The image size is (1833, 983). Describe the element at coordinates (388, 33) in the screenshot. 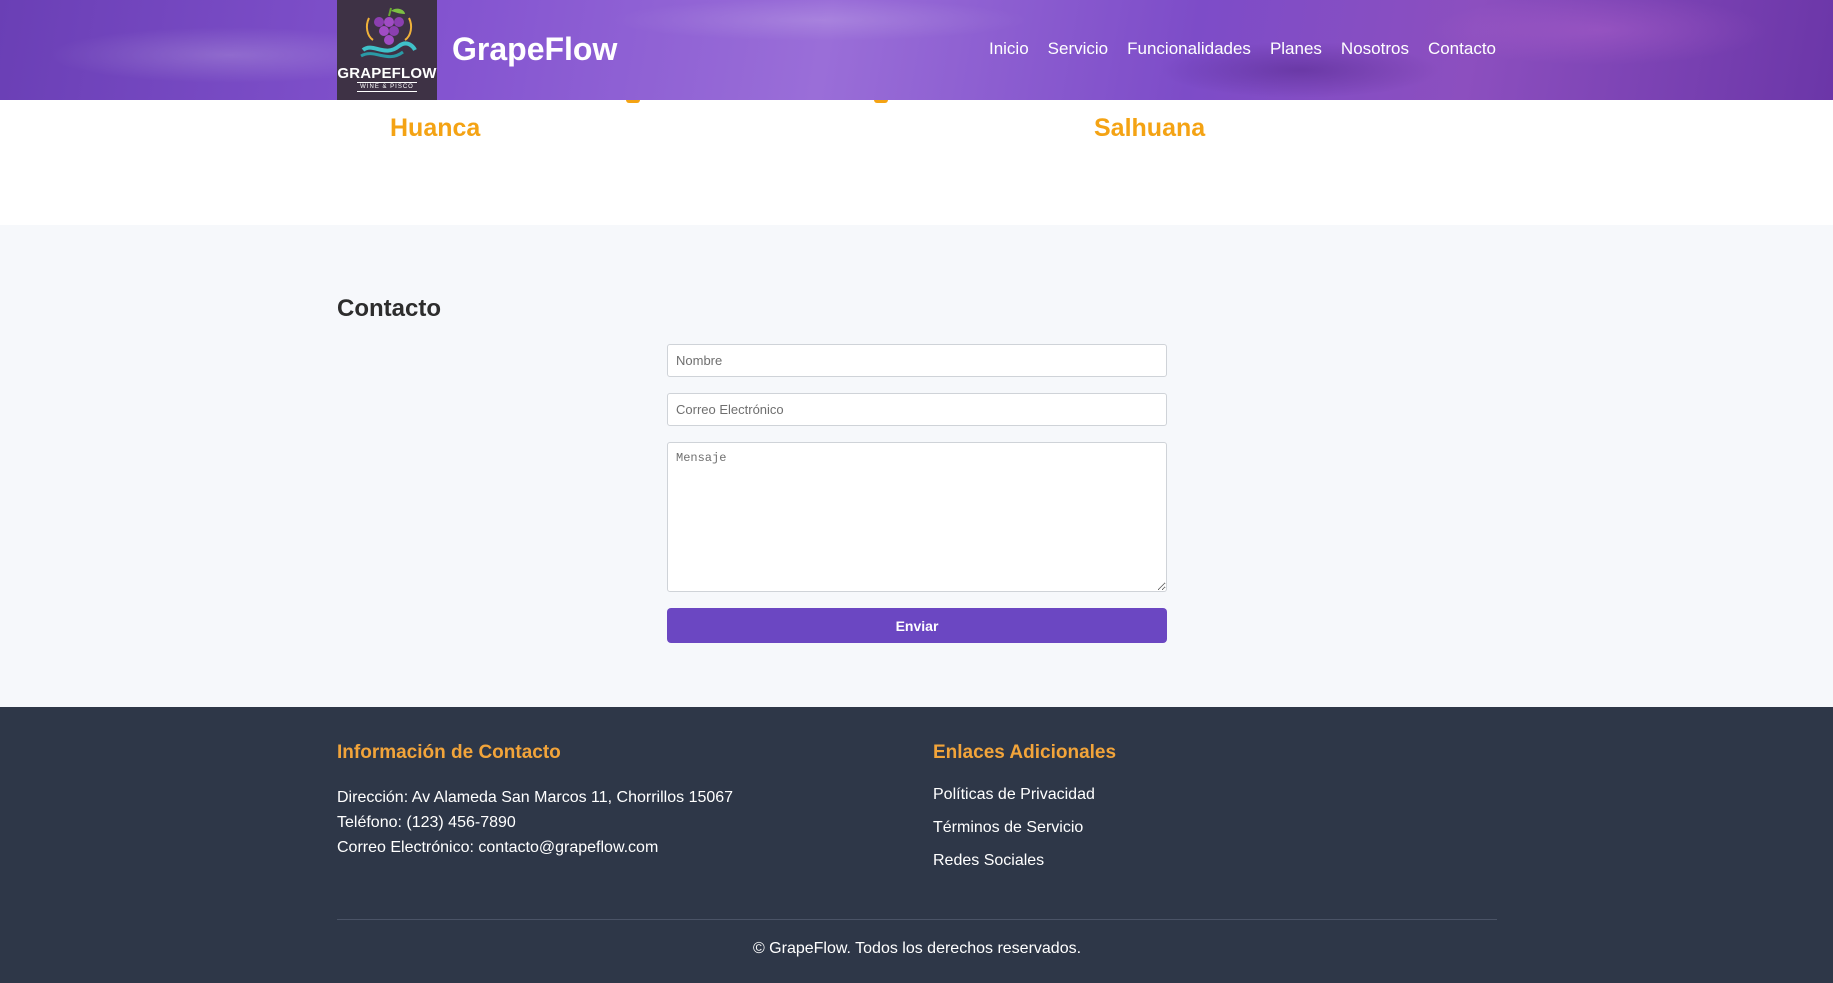

I see `grape-logo-icon` at that location.